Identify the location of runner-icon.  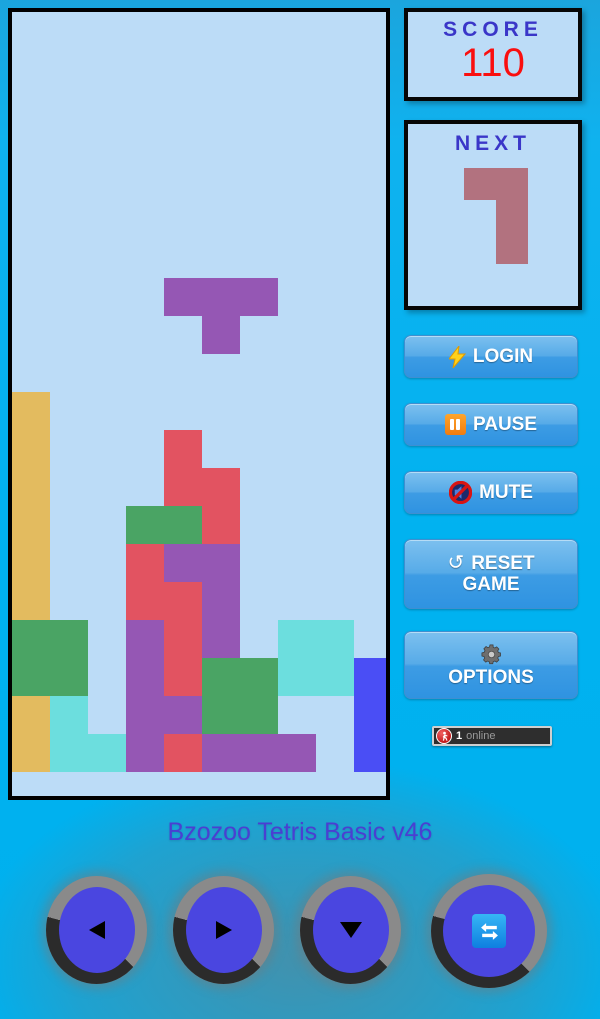
(444, 736).